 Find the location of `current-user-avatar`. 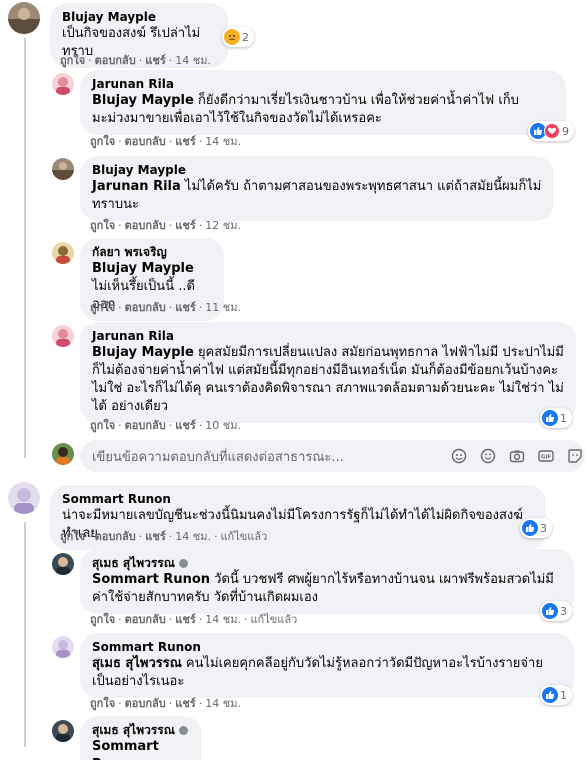

current-user-avatar is located at coordinates (63, 454).